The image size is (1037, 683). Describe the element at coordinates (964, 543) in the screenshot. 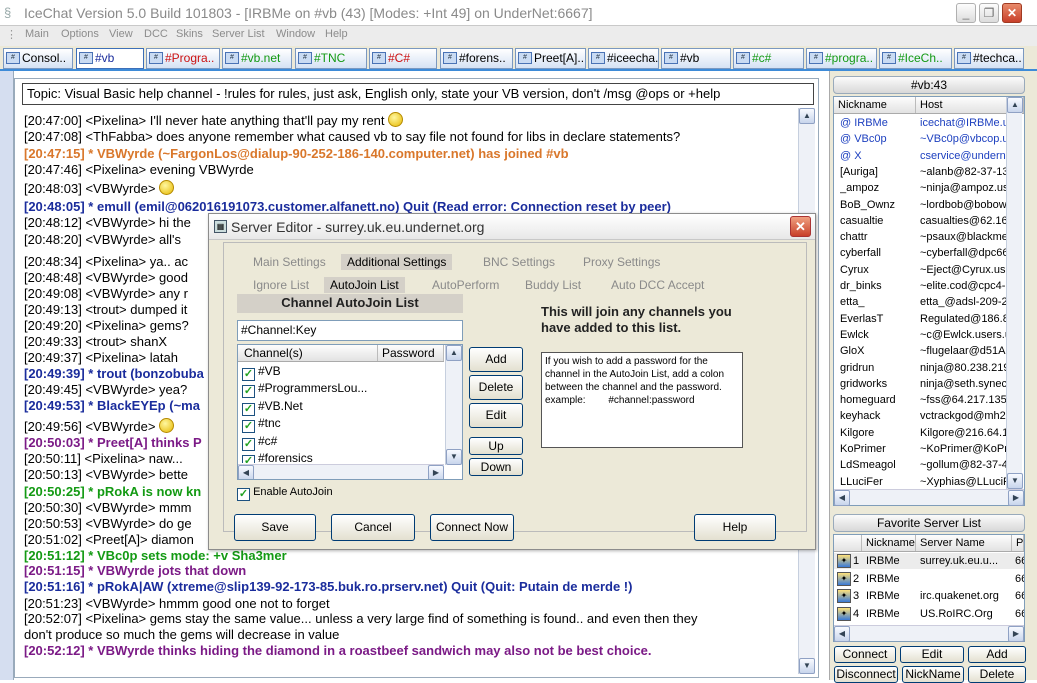

I see `col-server-name: Server Name` at that location.